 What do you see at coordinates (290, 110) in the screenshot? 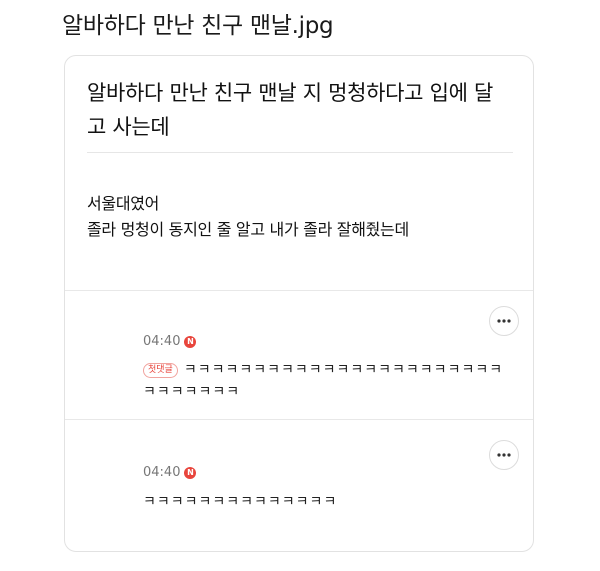
I see `post-title: 알바하다 만난 친구 맨날 지 멍청하다고 입에 달고 사는데` at bounding box center [290, 110].